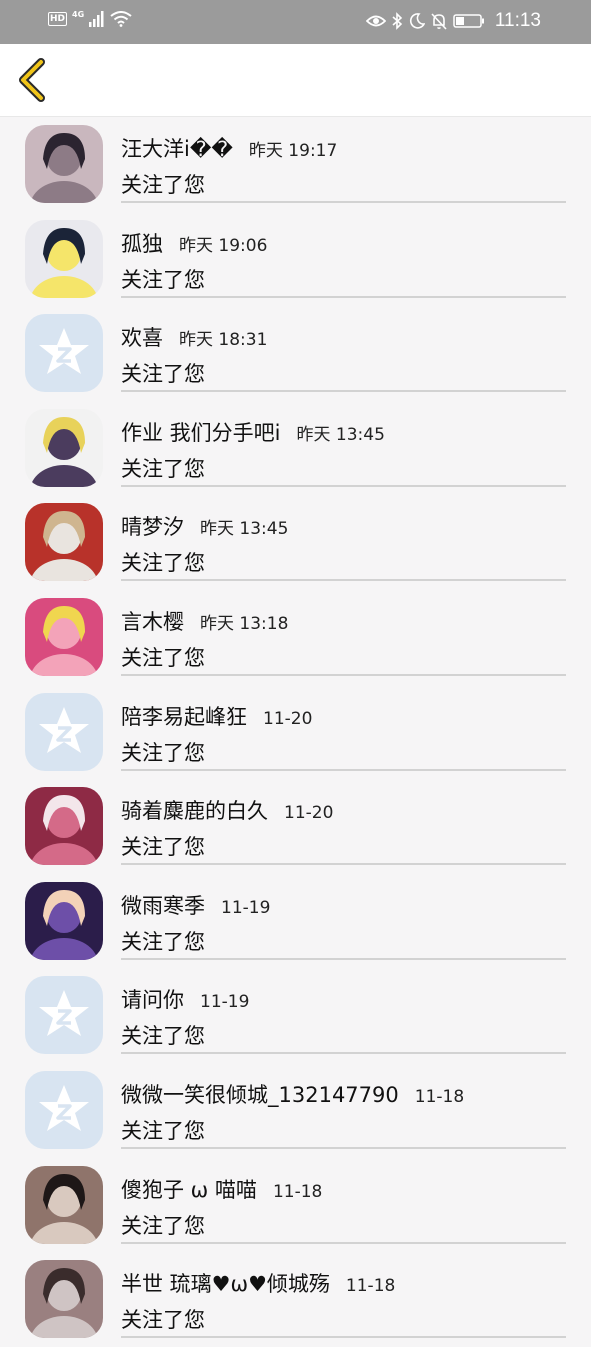 This screenshot has width=591, height=1347. I want to click on name-line: 孤独 昨天 19:06, so click(194, 242).